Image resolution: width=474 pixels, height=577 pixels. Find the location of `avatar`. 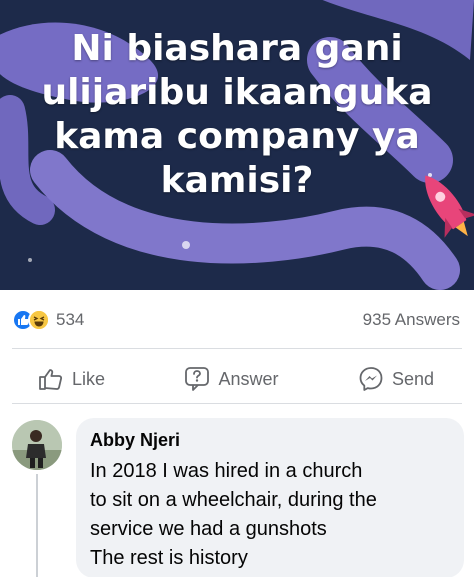

avatar is located at coordinates (37, 445).